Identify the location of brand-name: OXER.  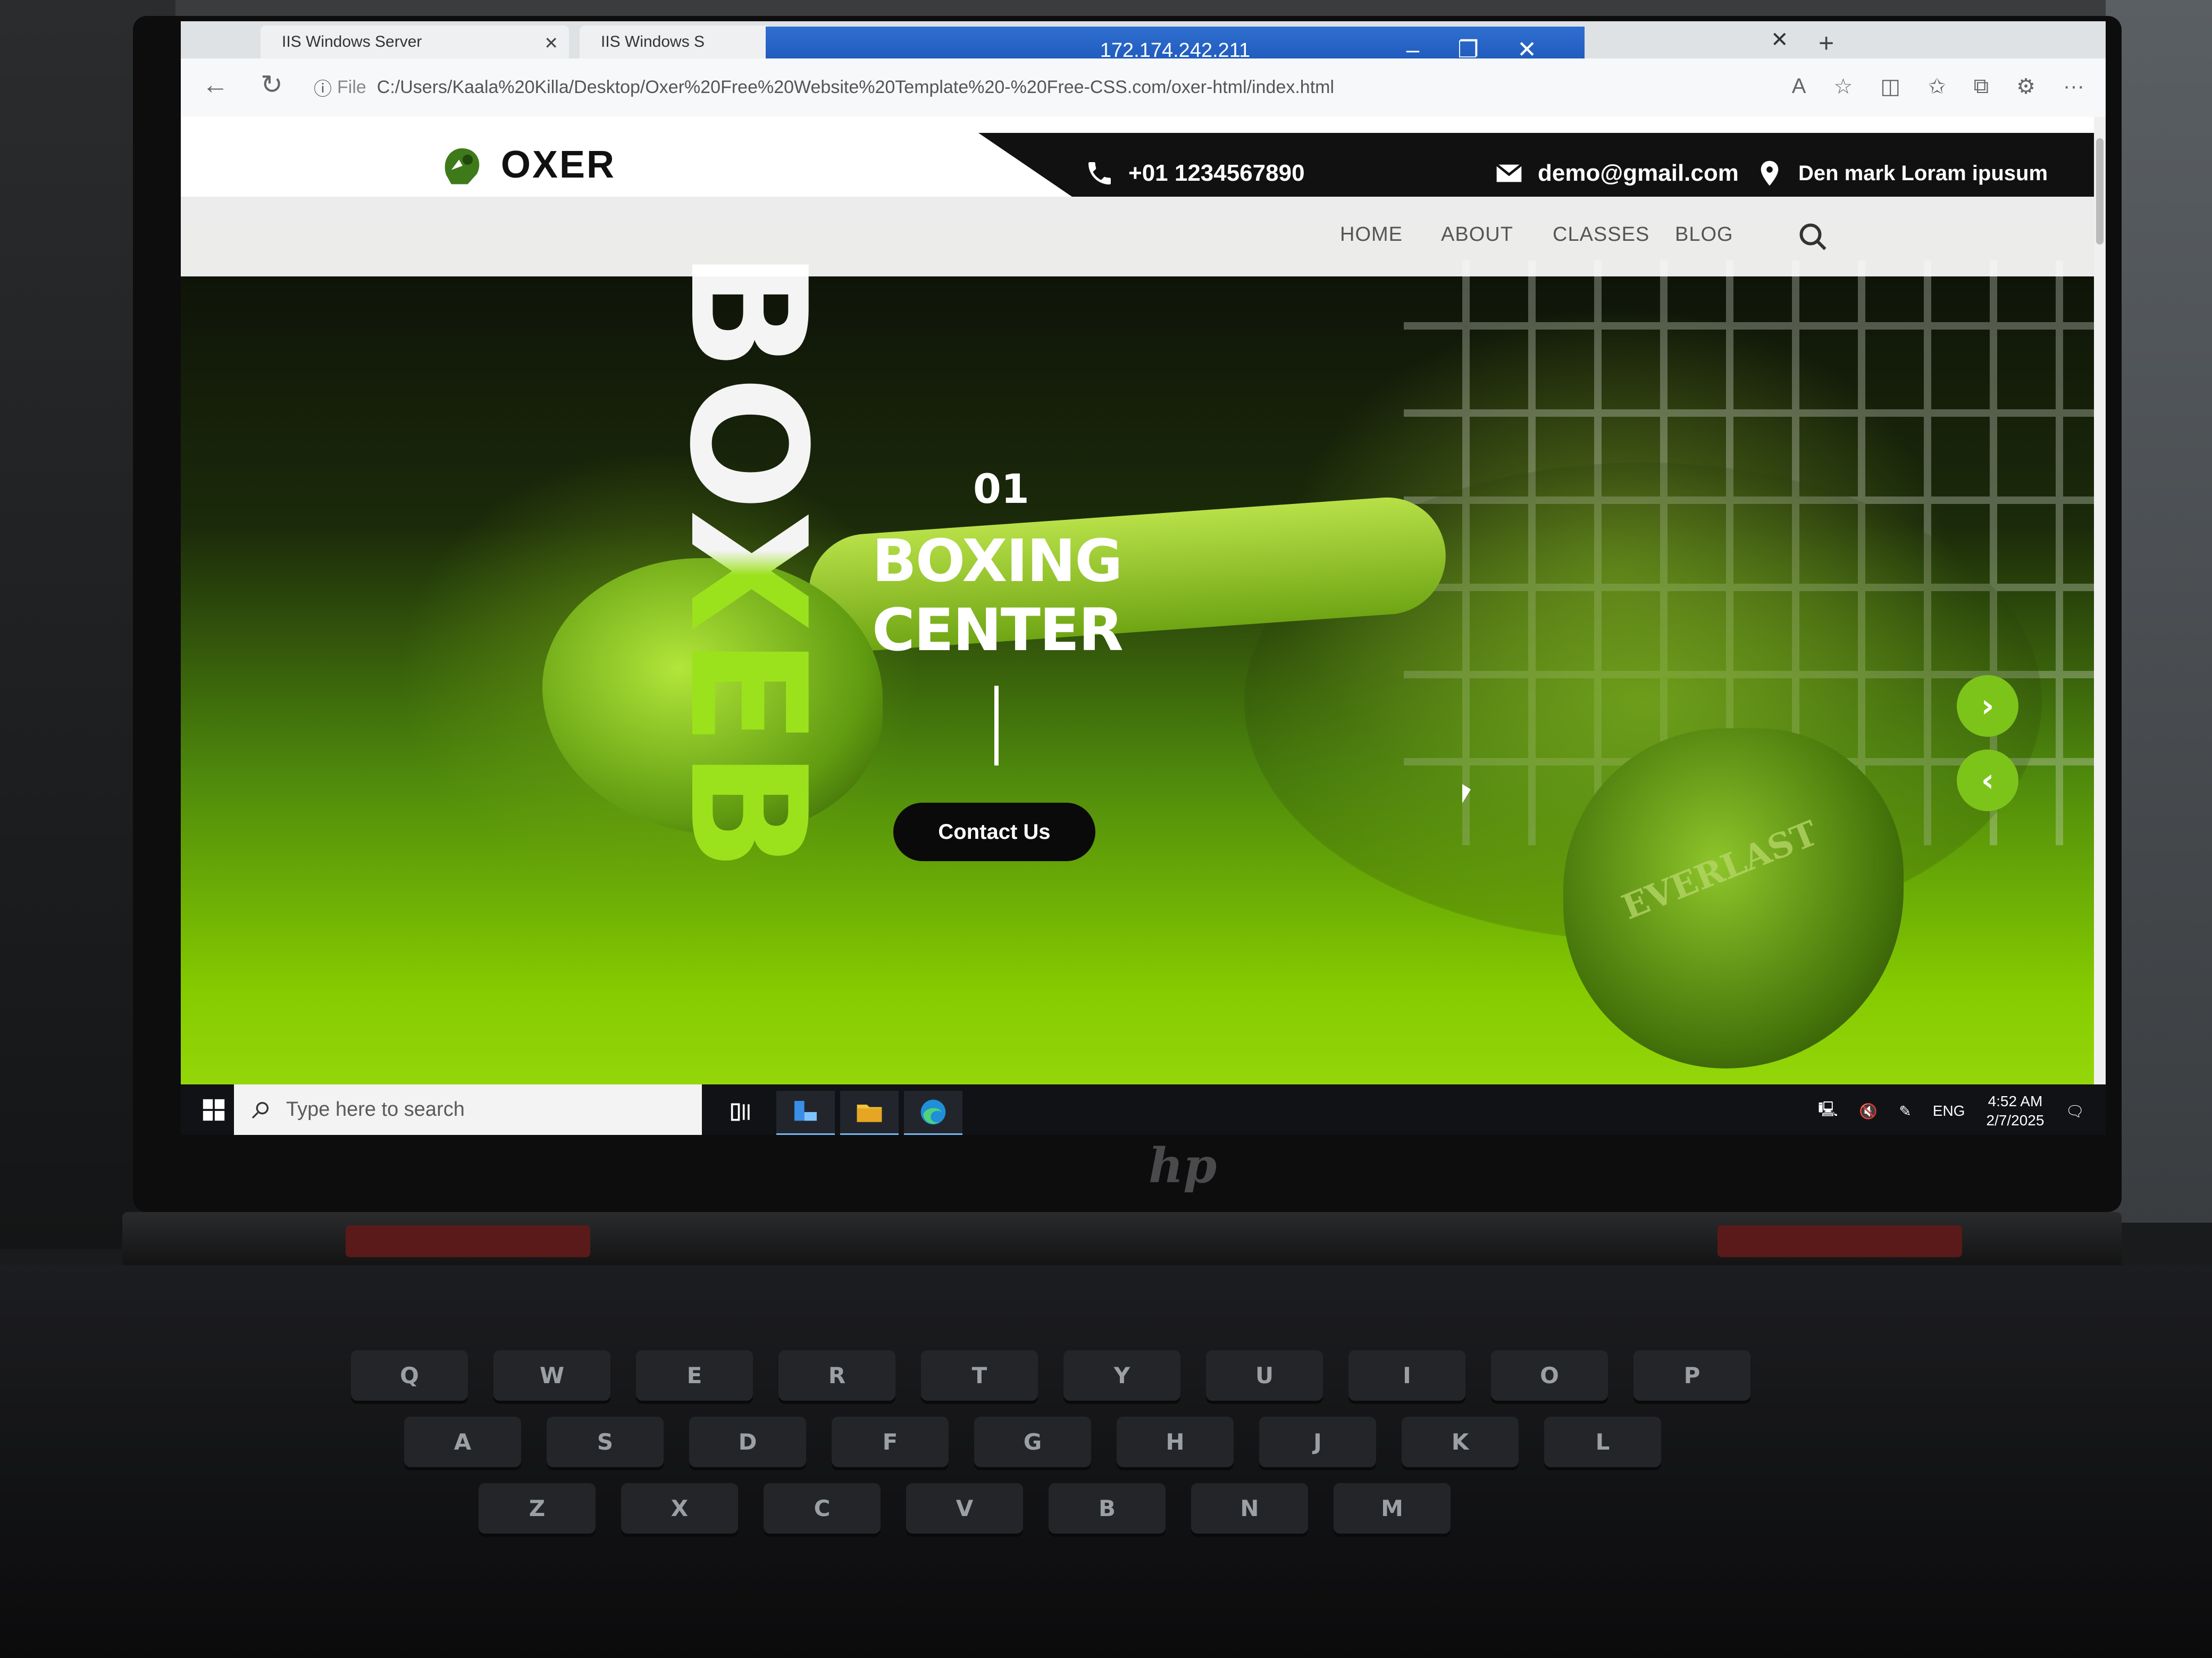
(558, 165).